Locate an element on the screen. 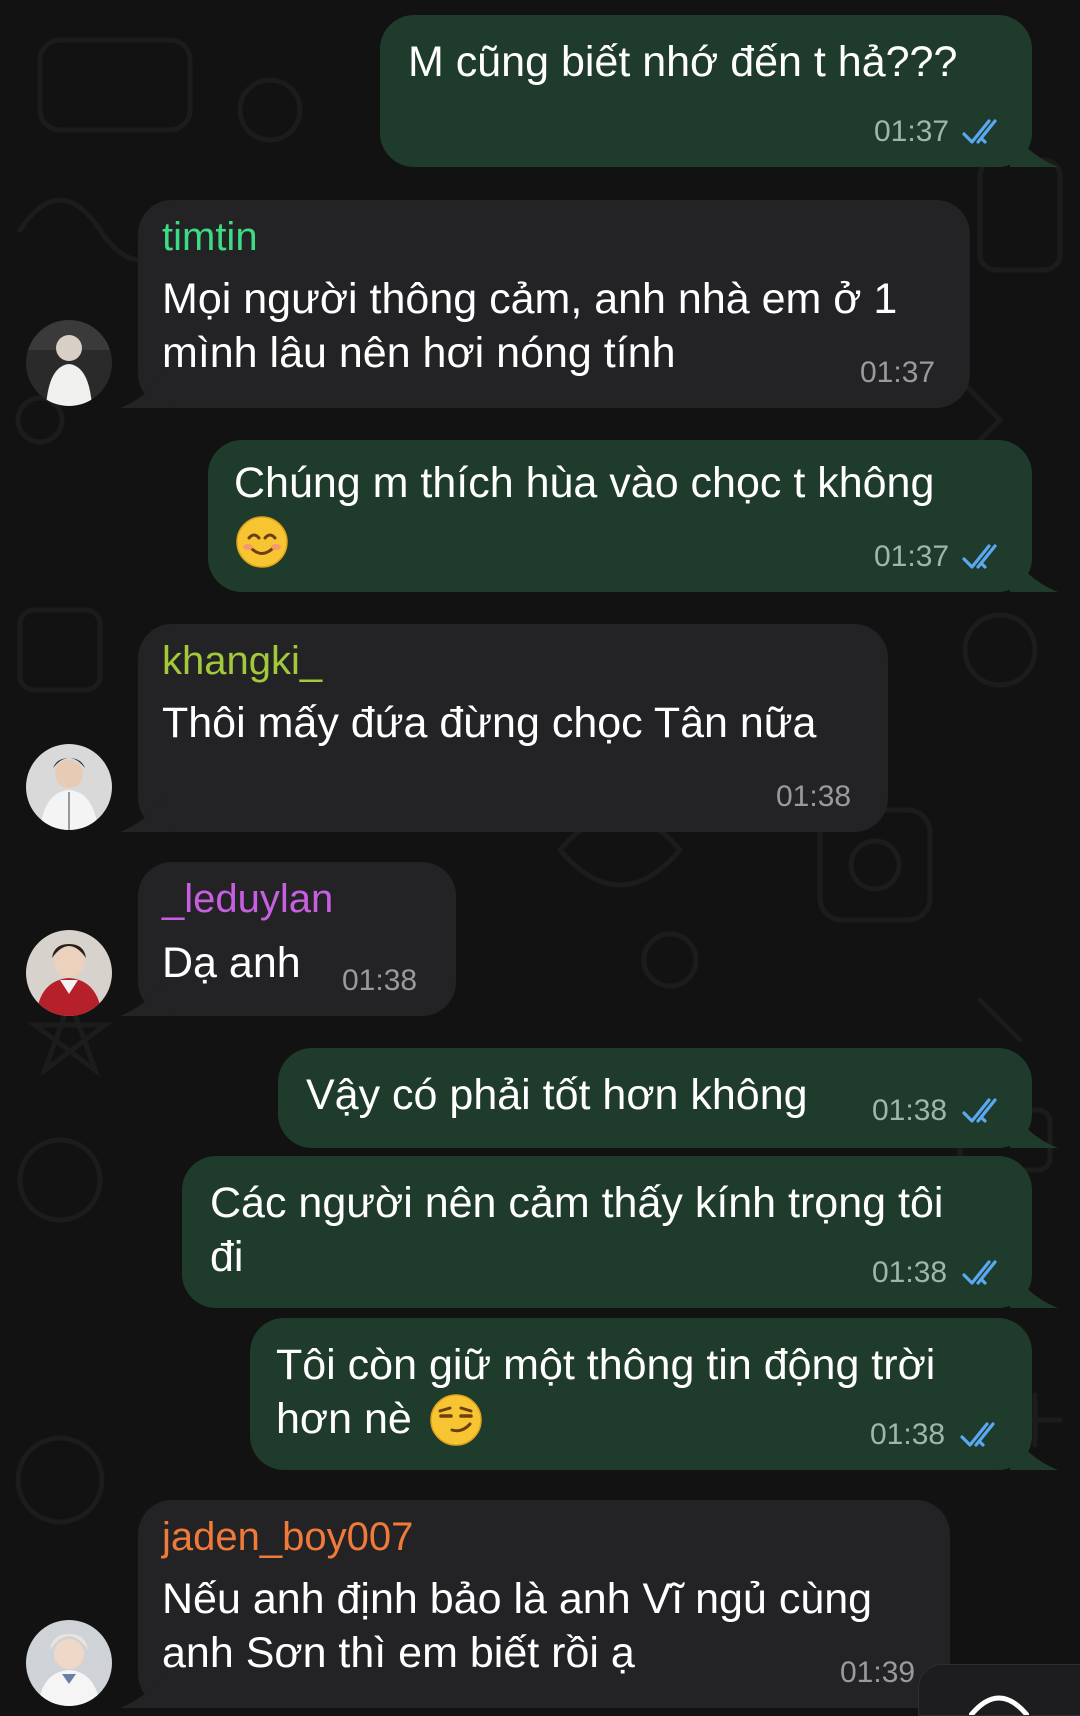  sender-name: _leduylan is located at coordinates (247, 899).